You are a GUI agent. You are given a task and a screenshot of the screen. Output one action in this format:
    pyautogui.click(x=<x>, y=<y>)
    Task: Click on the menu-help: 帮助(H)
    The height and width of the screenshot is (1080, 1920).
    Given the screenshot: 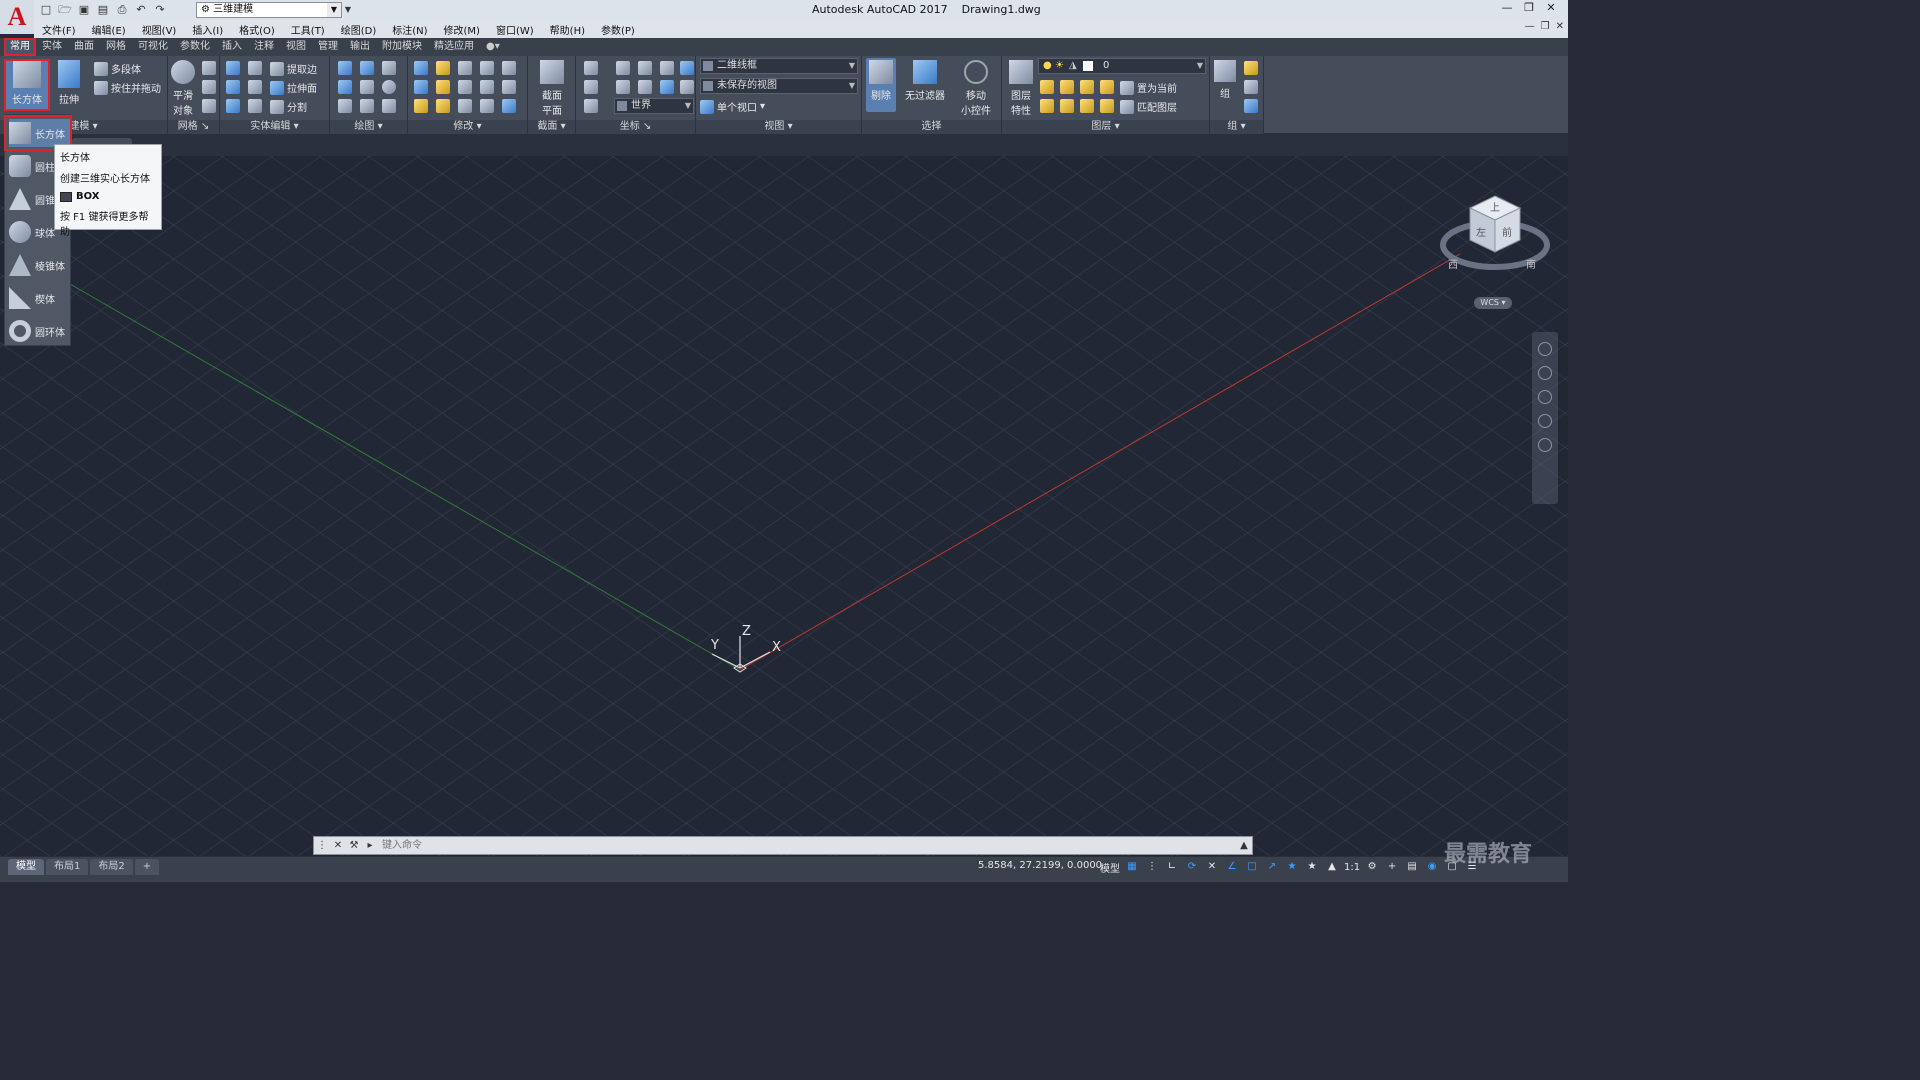 What is the action you would take?
    pyautogui.click(x=567, y=29)
    